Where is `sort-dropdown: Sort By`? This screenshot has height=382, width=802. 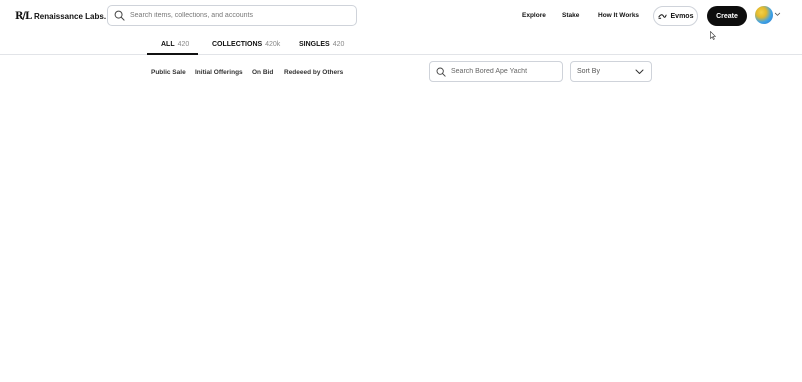
sort-dropdown: Sort By is located at coordinates (611, 71).